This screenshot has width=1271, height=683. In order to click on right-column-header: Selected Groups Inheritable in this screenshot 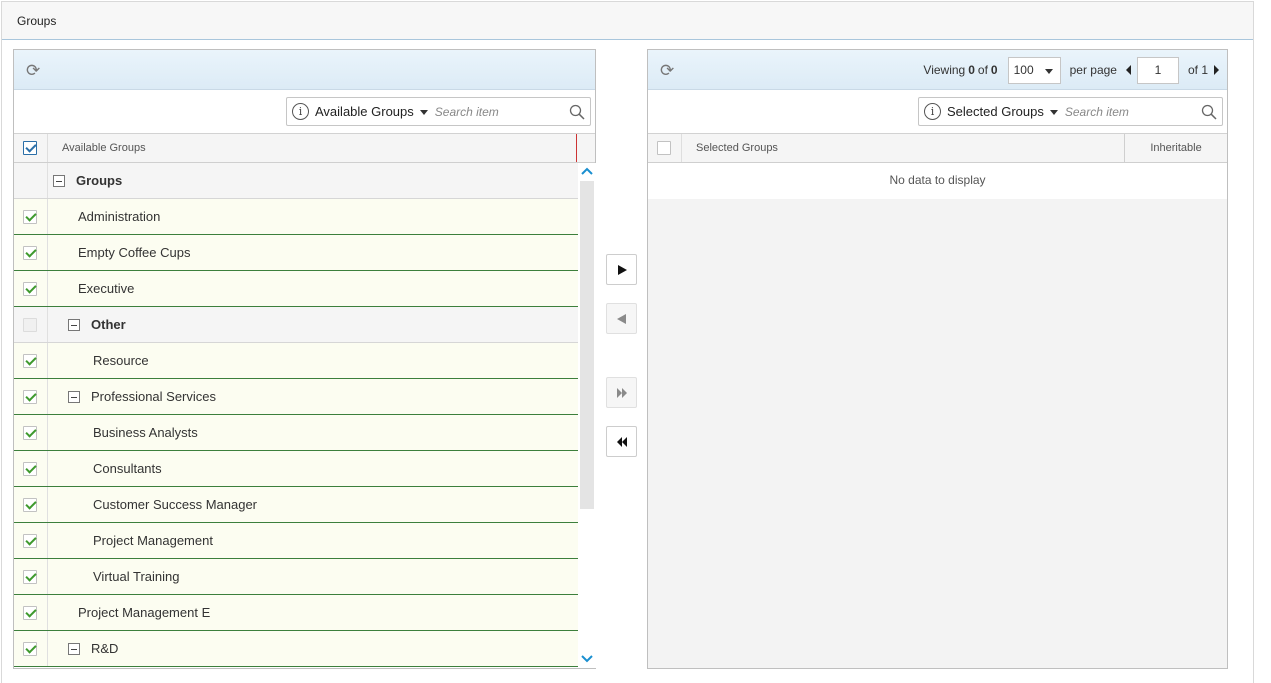, I will do `click(937, 148)`.